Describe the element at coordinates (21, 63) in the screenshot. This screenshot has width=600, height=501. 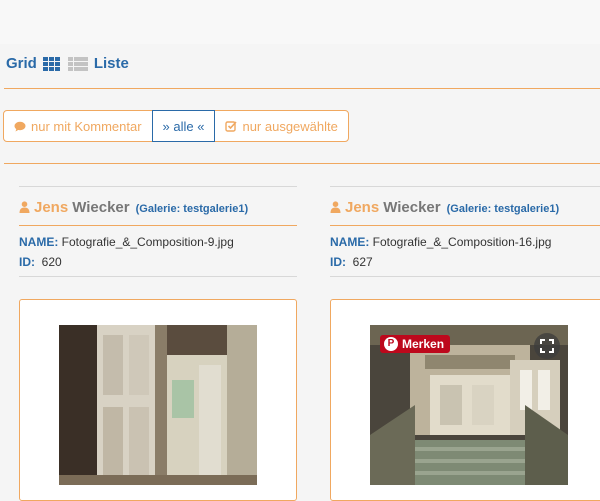
I see `grid-label: Grid` at that location.